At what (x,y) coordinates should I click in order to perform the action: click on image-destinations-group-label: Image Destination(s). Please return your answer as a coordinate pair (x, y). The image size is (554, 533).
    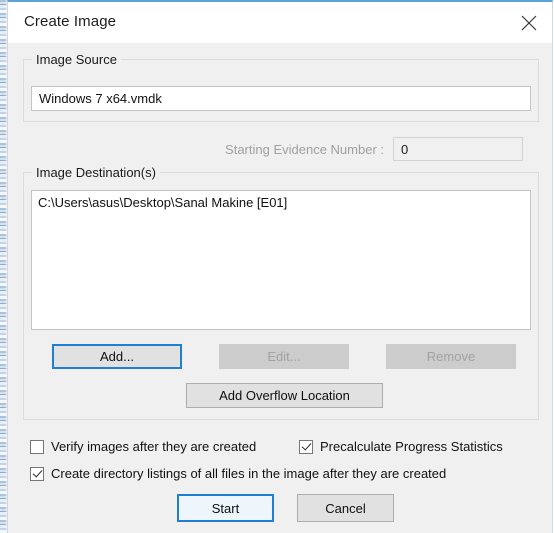
    Looking at the image, I should click on (96, 172).